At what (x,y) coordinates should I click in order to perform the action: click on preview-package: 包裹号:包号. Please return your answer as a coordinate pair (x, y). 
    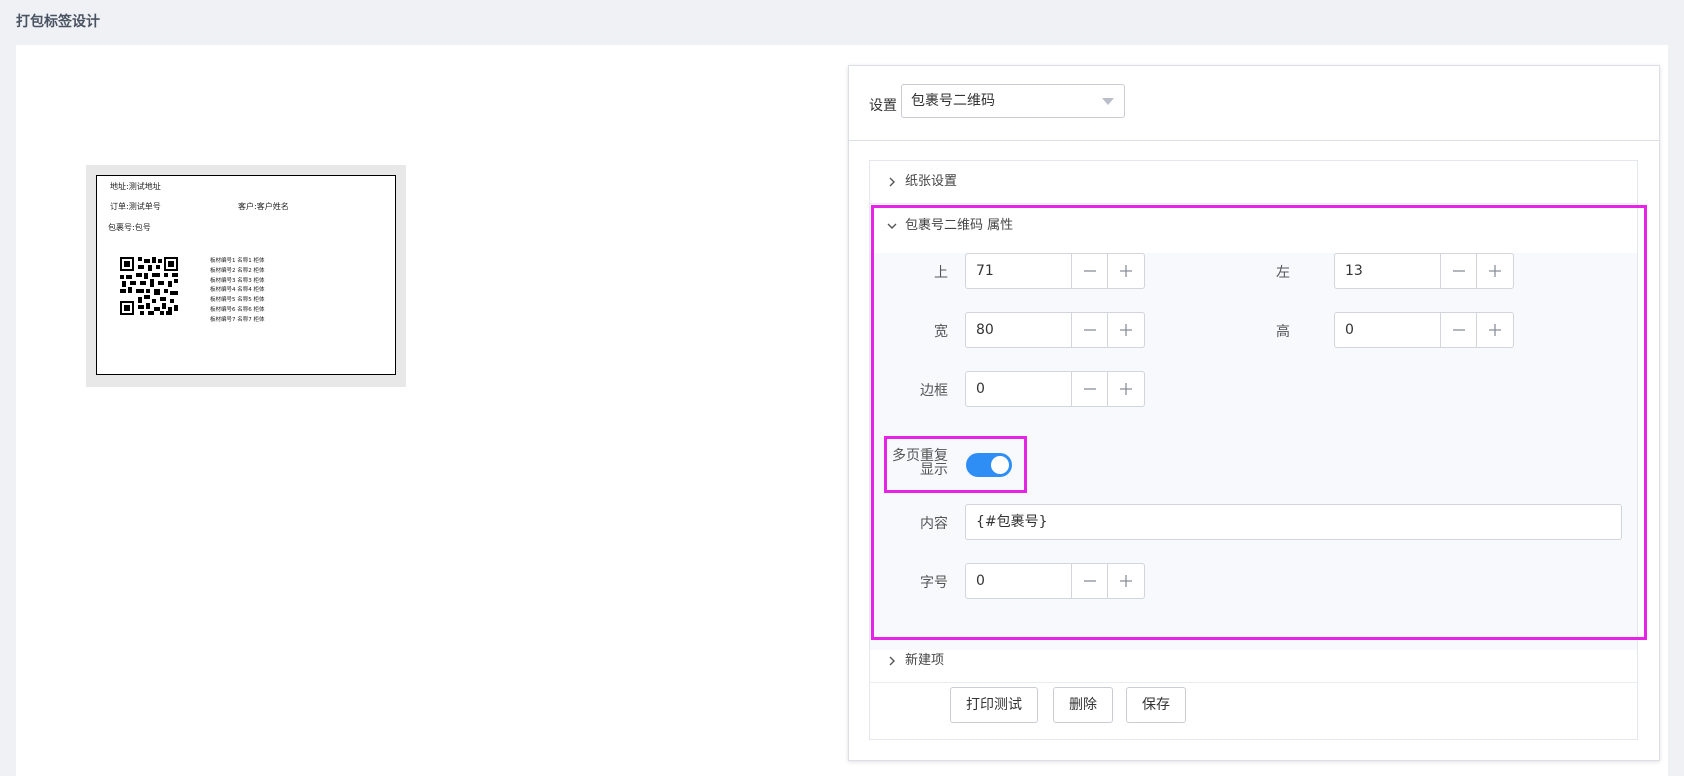
    Looking at the image, I should click on (129, 227).